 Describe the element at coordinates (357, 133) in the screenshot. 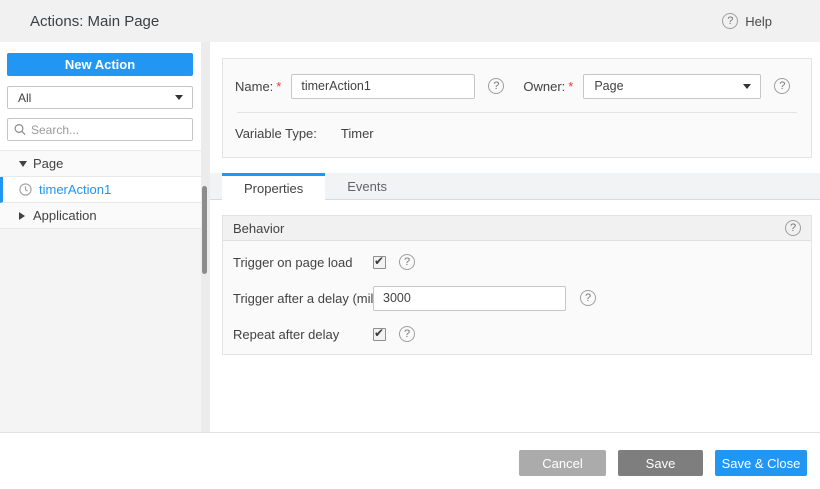

I see `variable-type-value: Timer` at that location.